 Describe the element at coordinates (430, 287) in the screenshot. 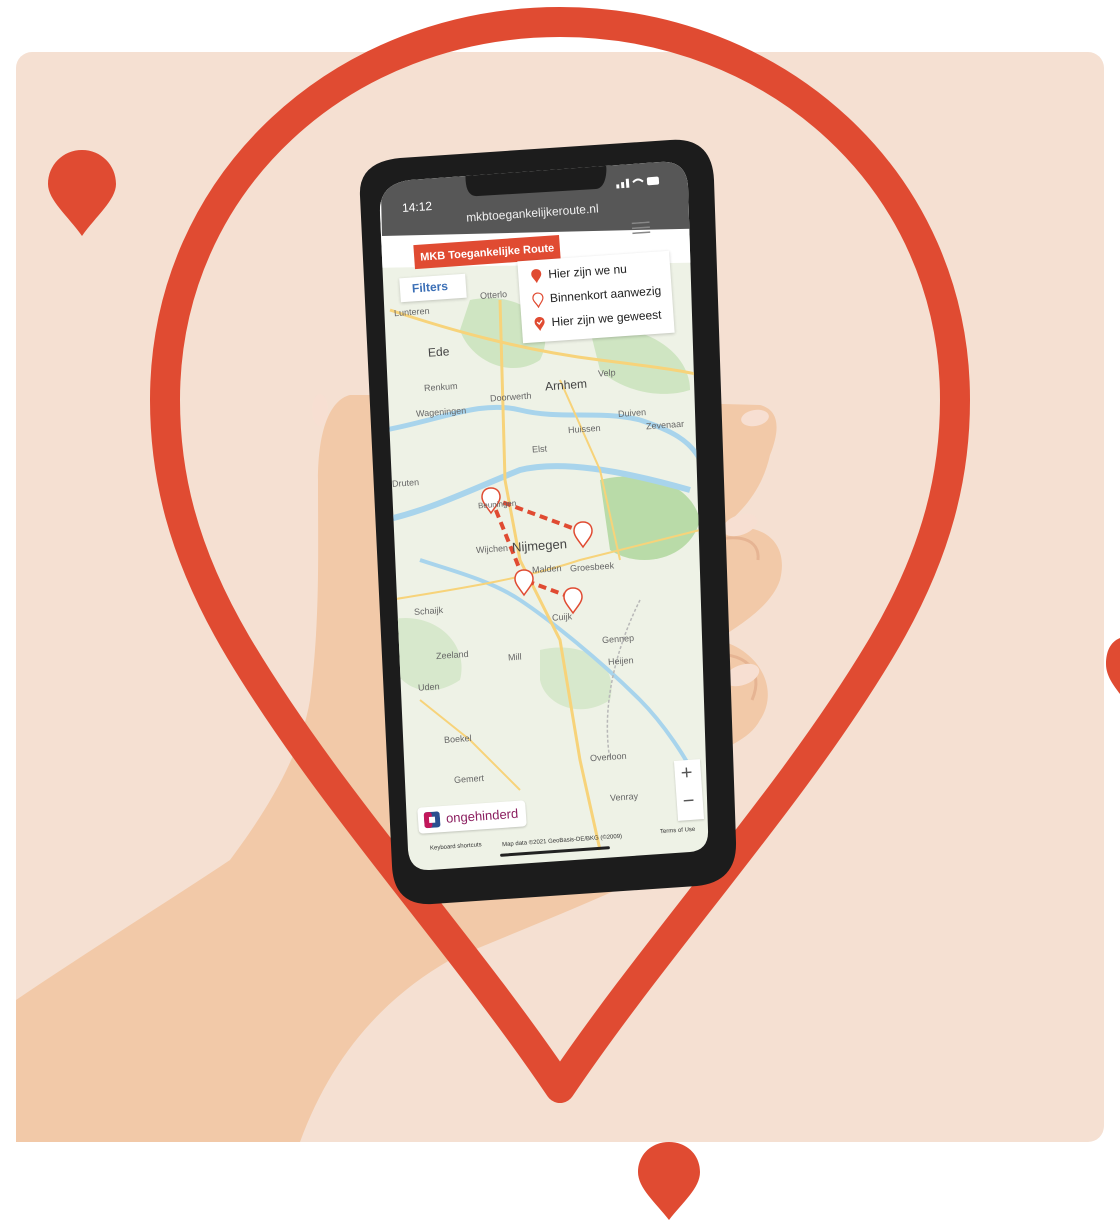

I see `filters-label: Filters` at that location.